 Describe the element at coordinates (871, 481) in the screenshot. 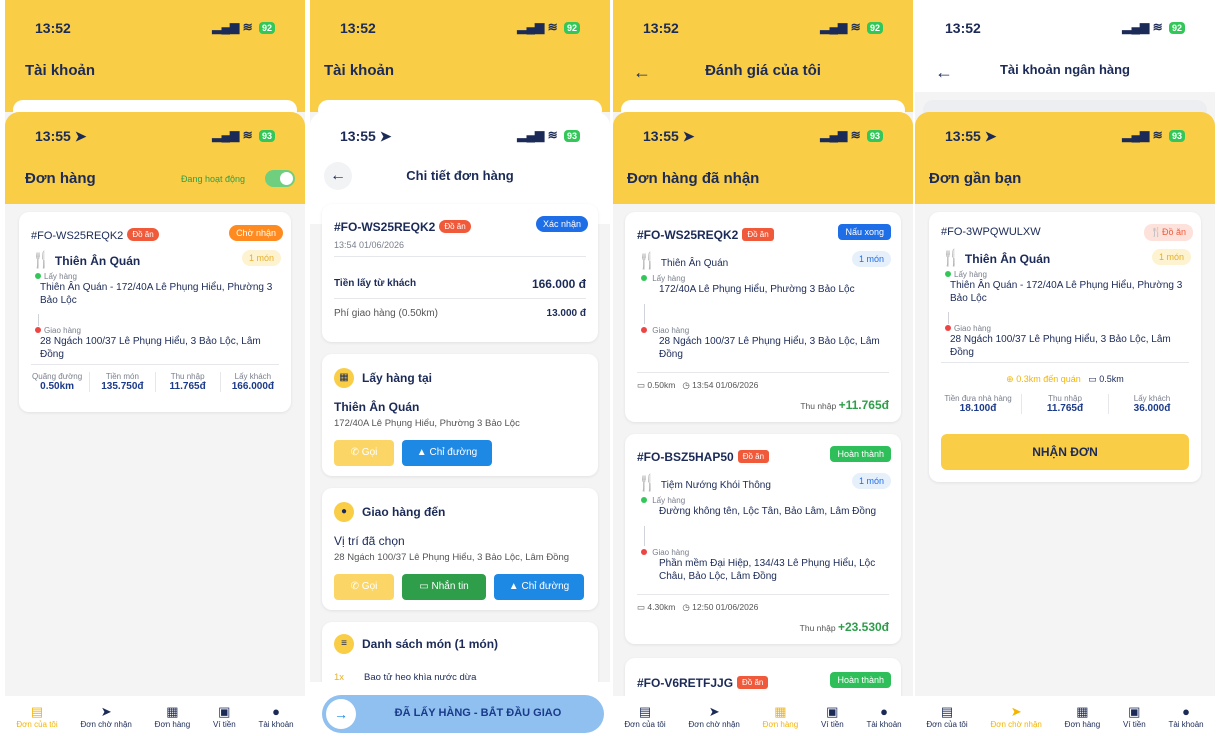

I see `item-count-badge: 1 món` at that location.